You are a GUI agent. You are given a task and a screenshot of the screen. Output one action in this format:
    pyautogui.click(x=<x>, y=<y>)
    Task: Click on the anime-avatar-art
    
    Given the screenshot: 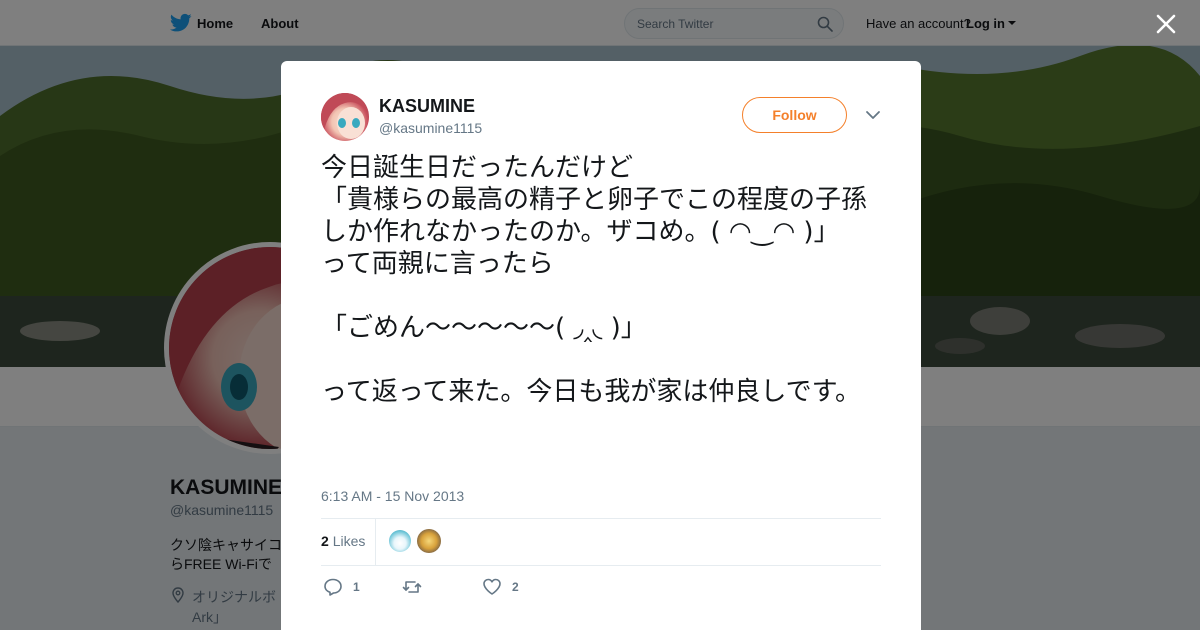 What is the action you would take?
    pyautogui.click(x=345, y=117)
    